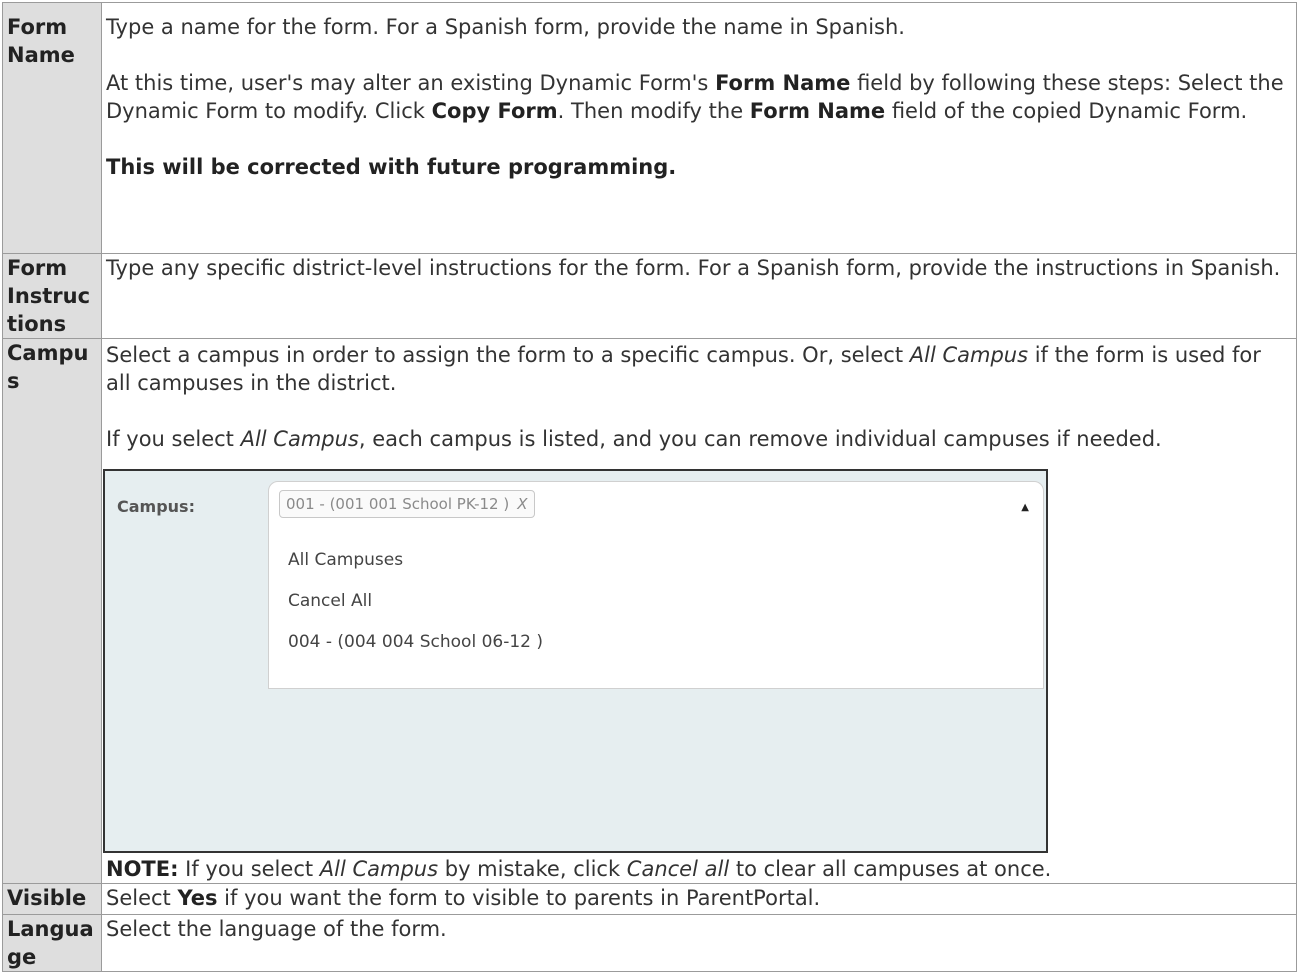  Describe the element at coordinates (653, 111) in the screenshot. I see `text-span: . Then modify the` at that location.